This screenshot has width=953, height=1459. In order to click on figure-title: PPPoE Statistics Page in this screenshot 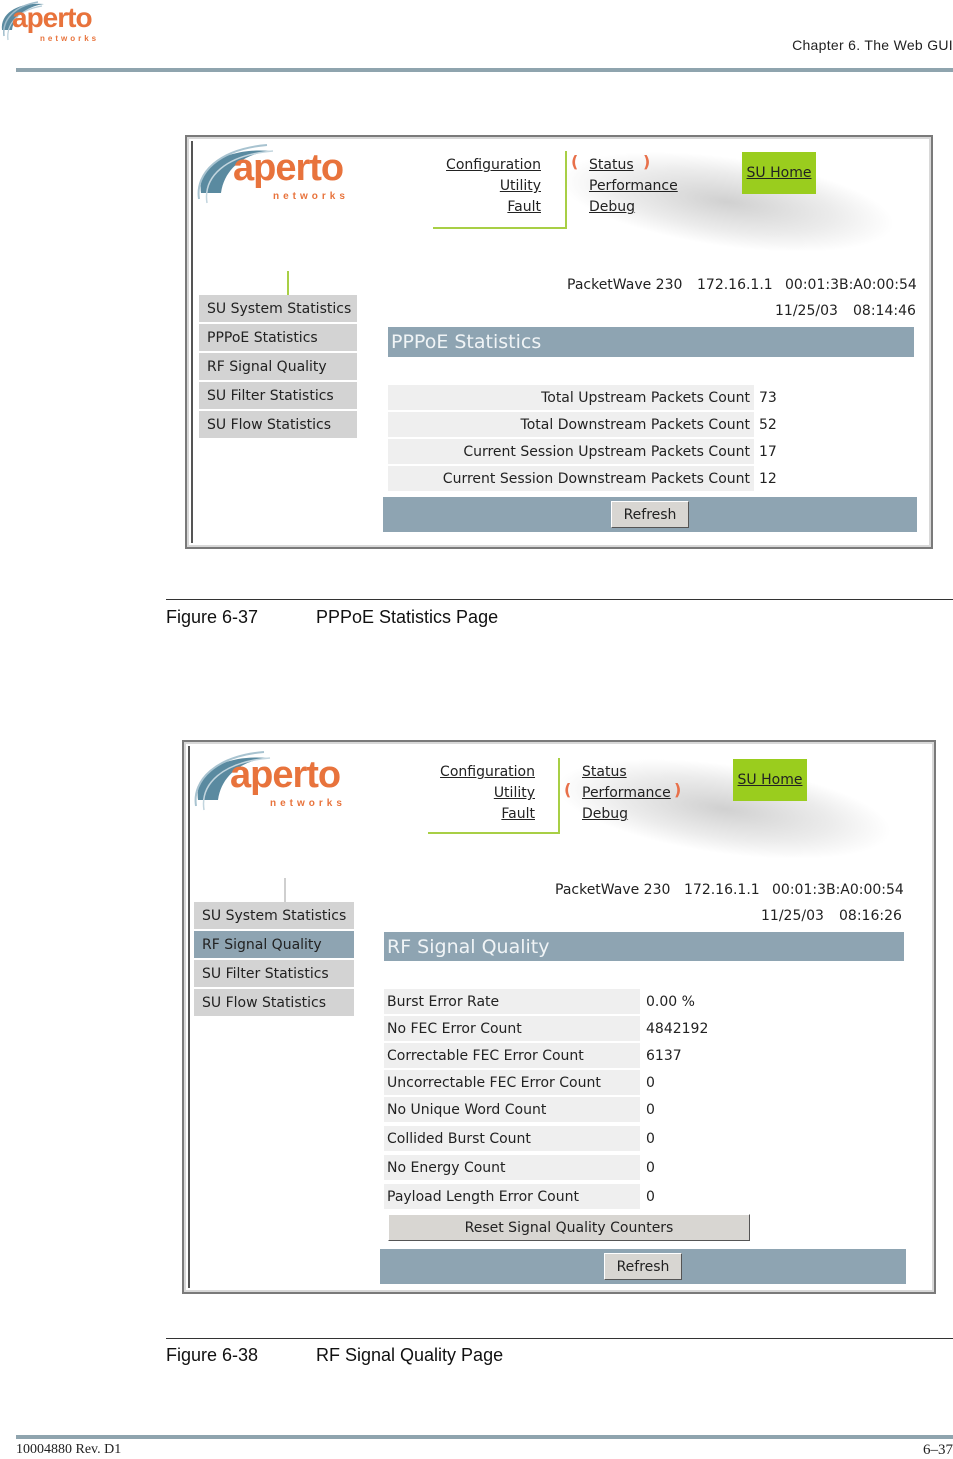, I will do `click(407, 617)`.